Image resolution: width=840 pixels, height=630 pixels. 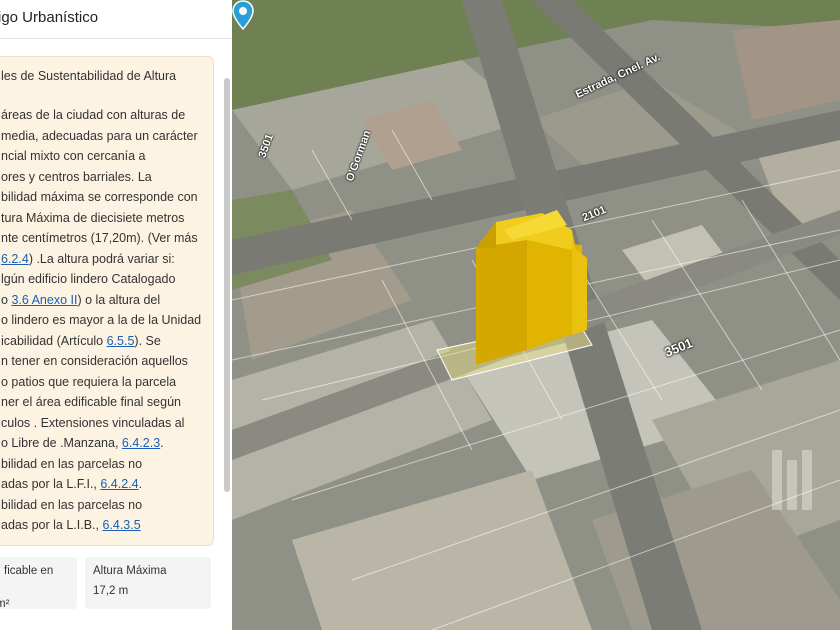 What do you see at coordinates (141, 443) in the screenshot?
I see `article-link: 6.4.2.3` at bounding box center [141, 443].